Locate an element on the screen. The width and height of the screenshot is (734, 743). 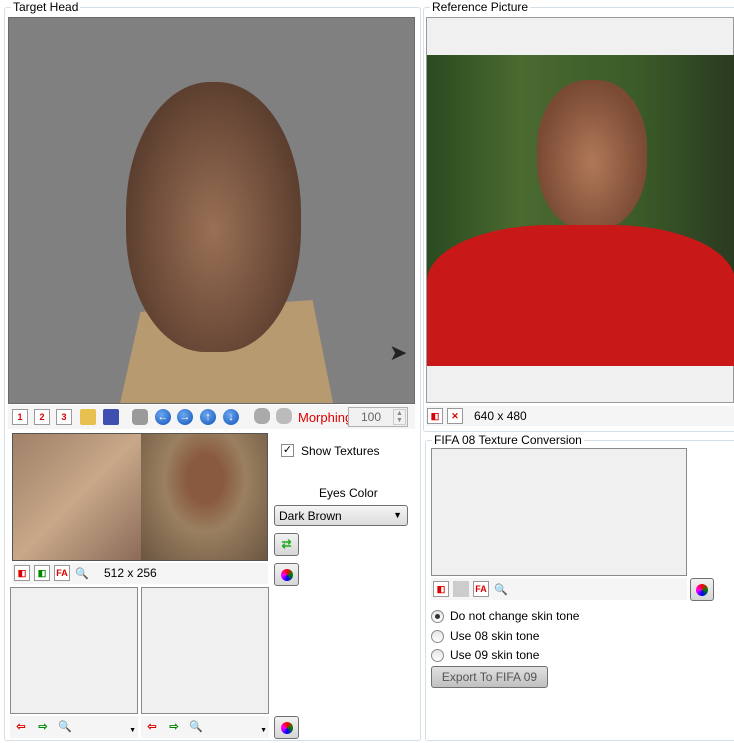
fifa08-preview is located at coordinates (559, 512).